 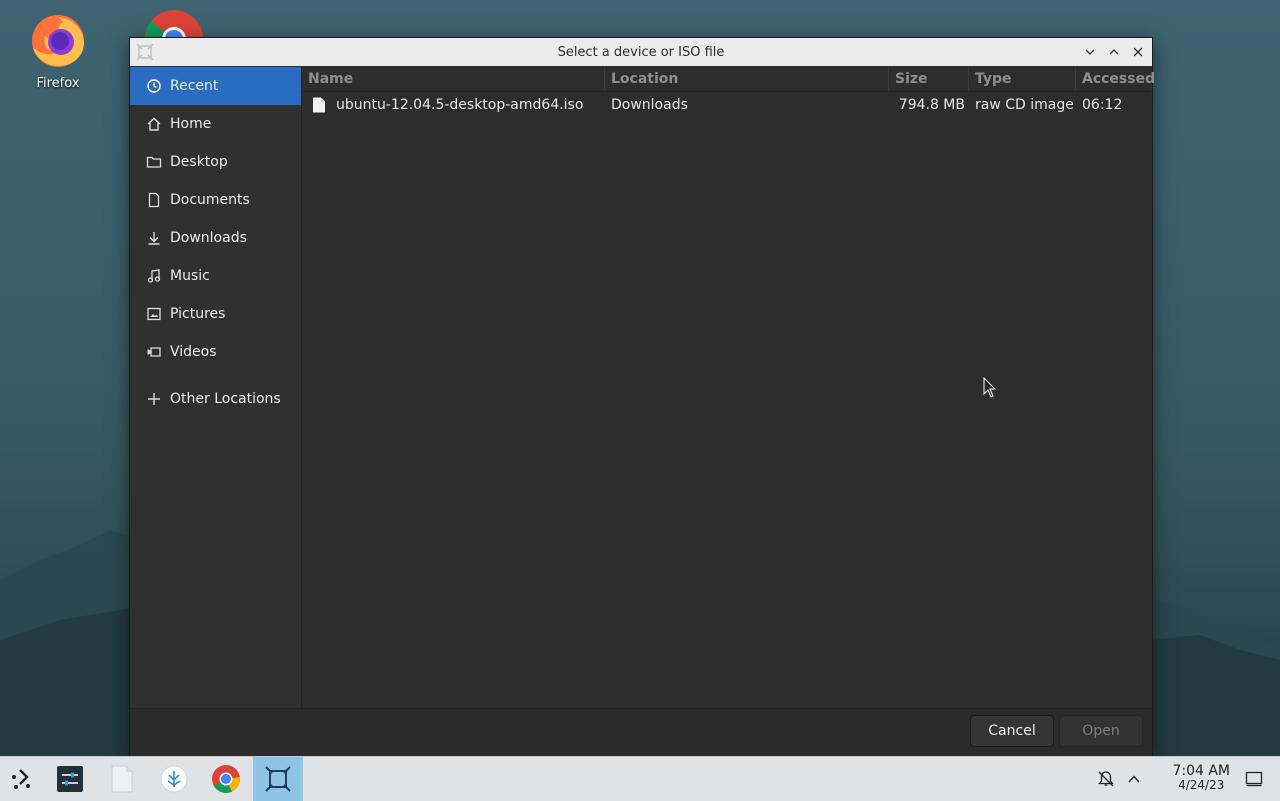 What do you see at coordinates (931, 105) in the screenshot?
I see `file-size: 794.8 MB` at bounding box center [931, 105].